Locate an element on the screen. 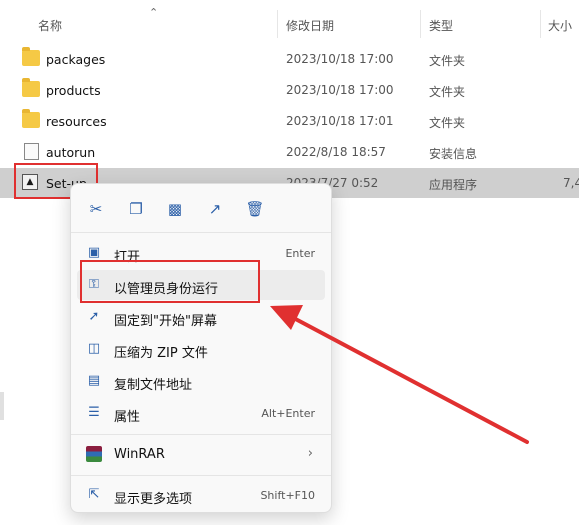  file-type: 安装信息 is located at coordinates (453, 154).